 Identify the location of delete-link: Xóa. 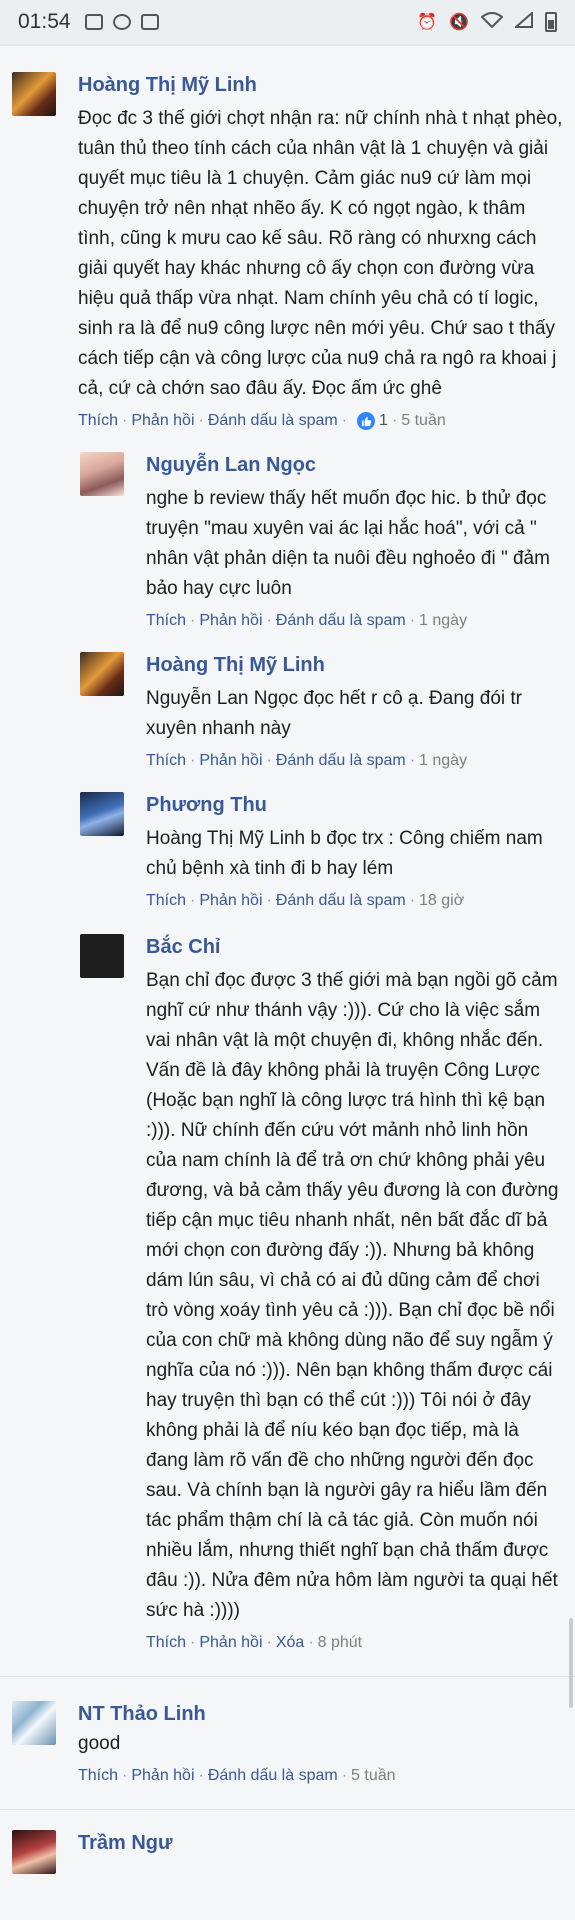
(290, 1643).